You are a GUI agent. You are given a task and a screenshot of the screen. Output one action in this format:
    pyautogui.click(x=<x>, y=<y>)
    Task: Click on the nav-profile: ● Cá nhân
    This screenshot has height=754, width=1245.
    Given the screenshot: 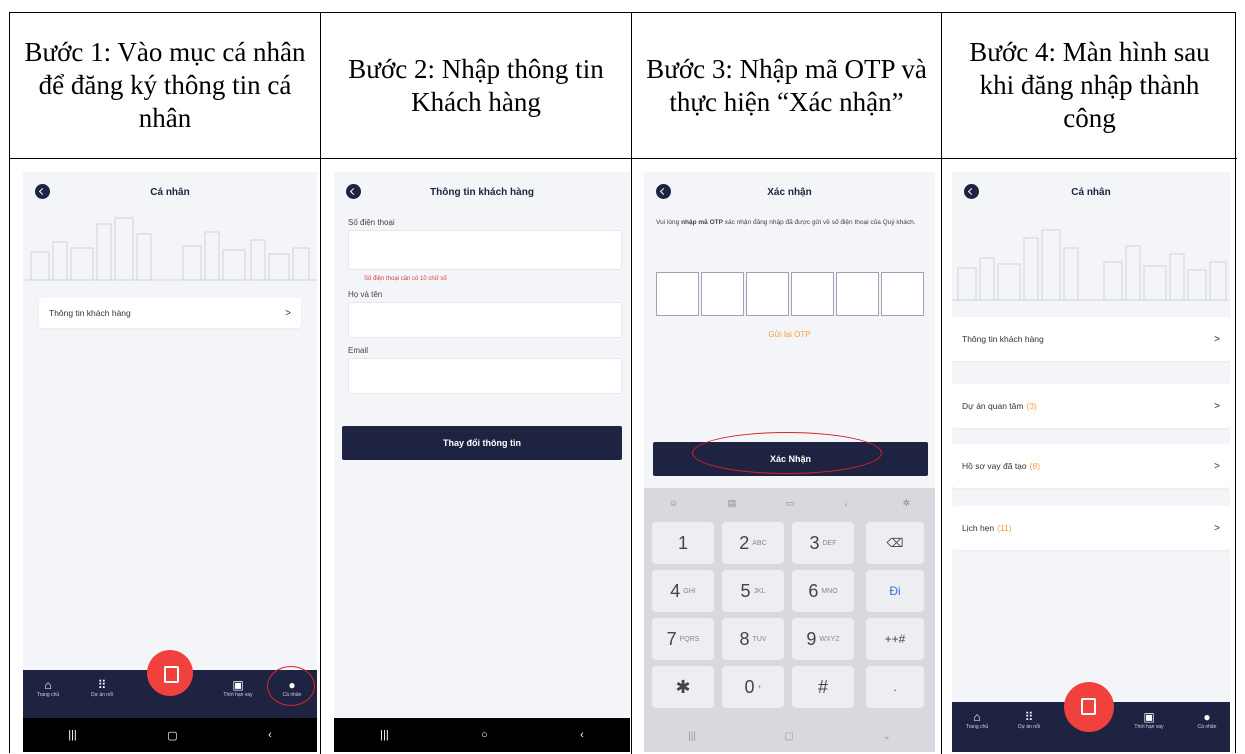 What is the action you would take?
    pyautogui.click(x=1207, y=720)
    